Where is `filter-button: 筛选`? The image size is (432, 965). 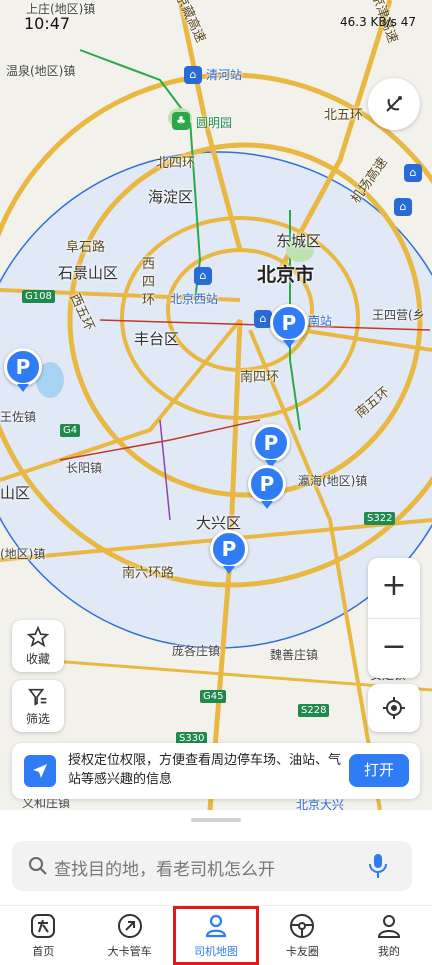
filter-button: 筛选 is located at coordinates (38, 706).